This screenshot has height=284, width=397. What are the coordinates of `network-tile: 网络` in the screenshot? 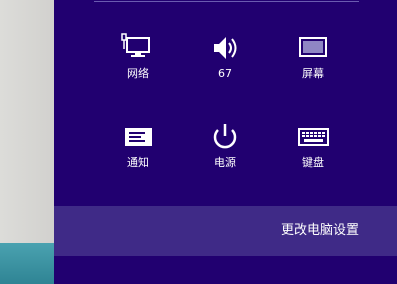 It's located at (138, 63).